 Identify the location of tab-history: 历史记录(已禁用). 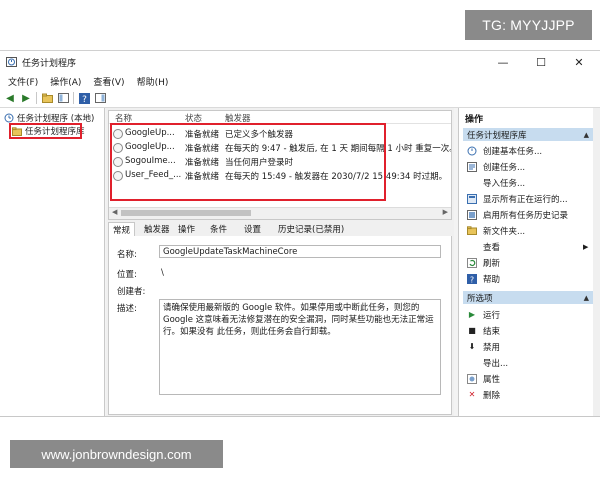
(311, 228).